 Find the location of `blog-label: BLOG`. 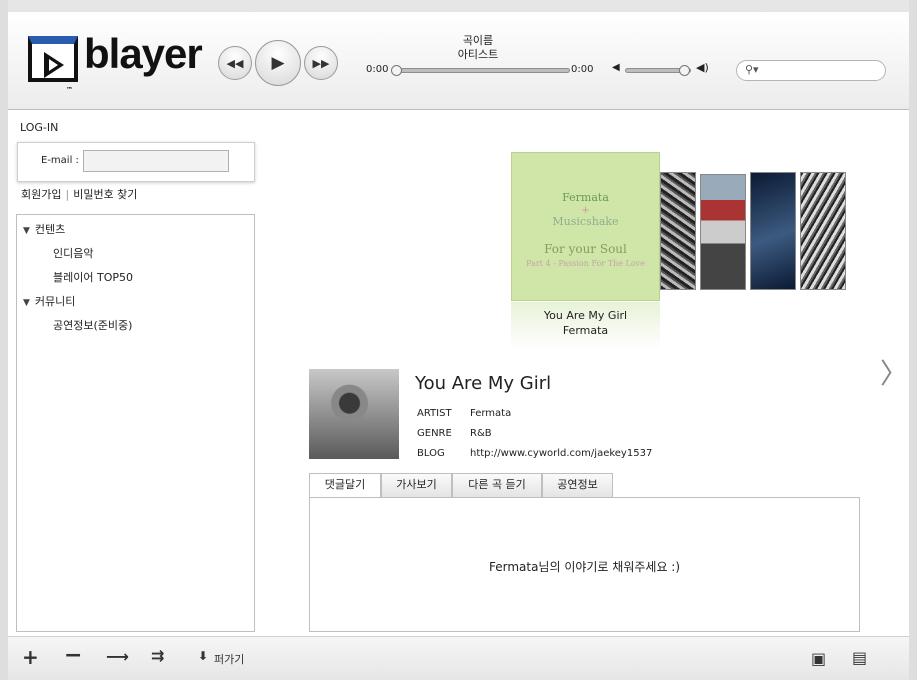

blog-label: BLOG is located at coordinates (431, 453).